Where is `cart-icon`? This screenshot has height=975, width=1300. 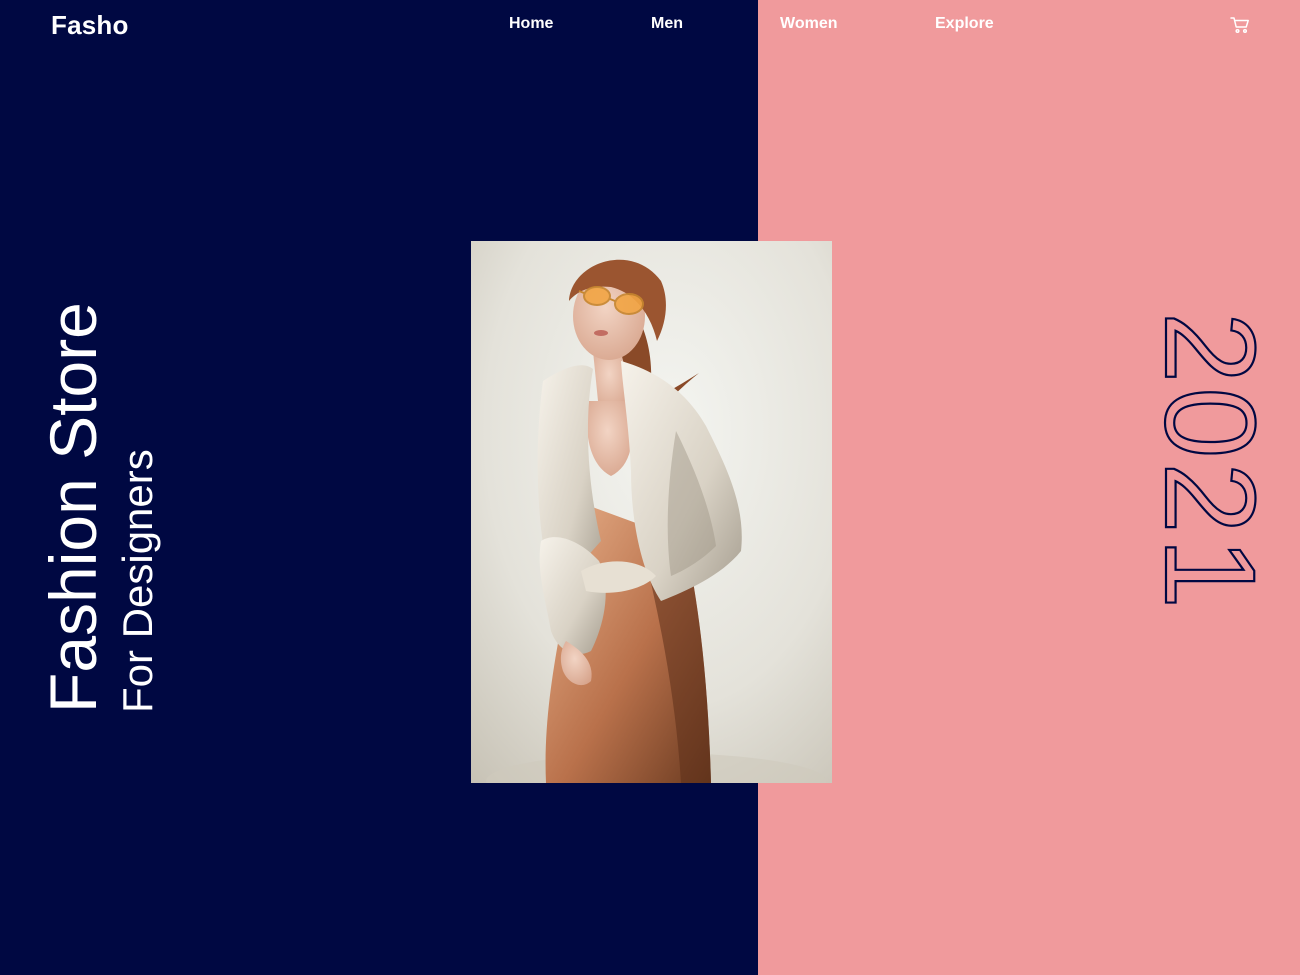
cart-icon is located at coordinates (1239, 25).